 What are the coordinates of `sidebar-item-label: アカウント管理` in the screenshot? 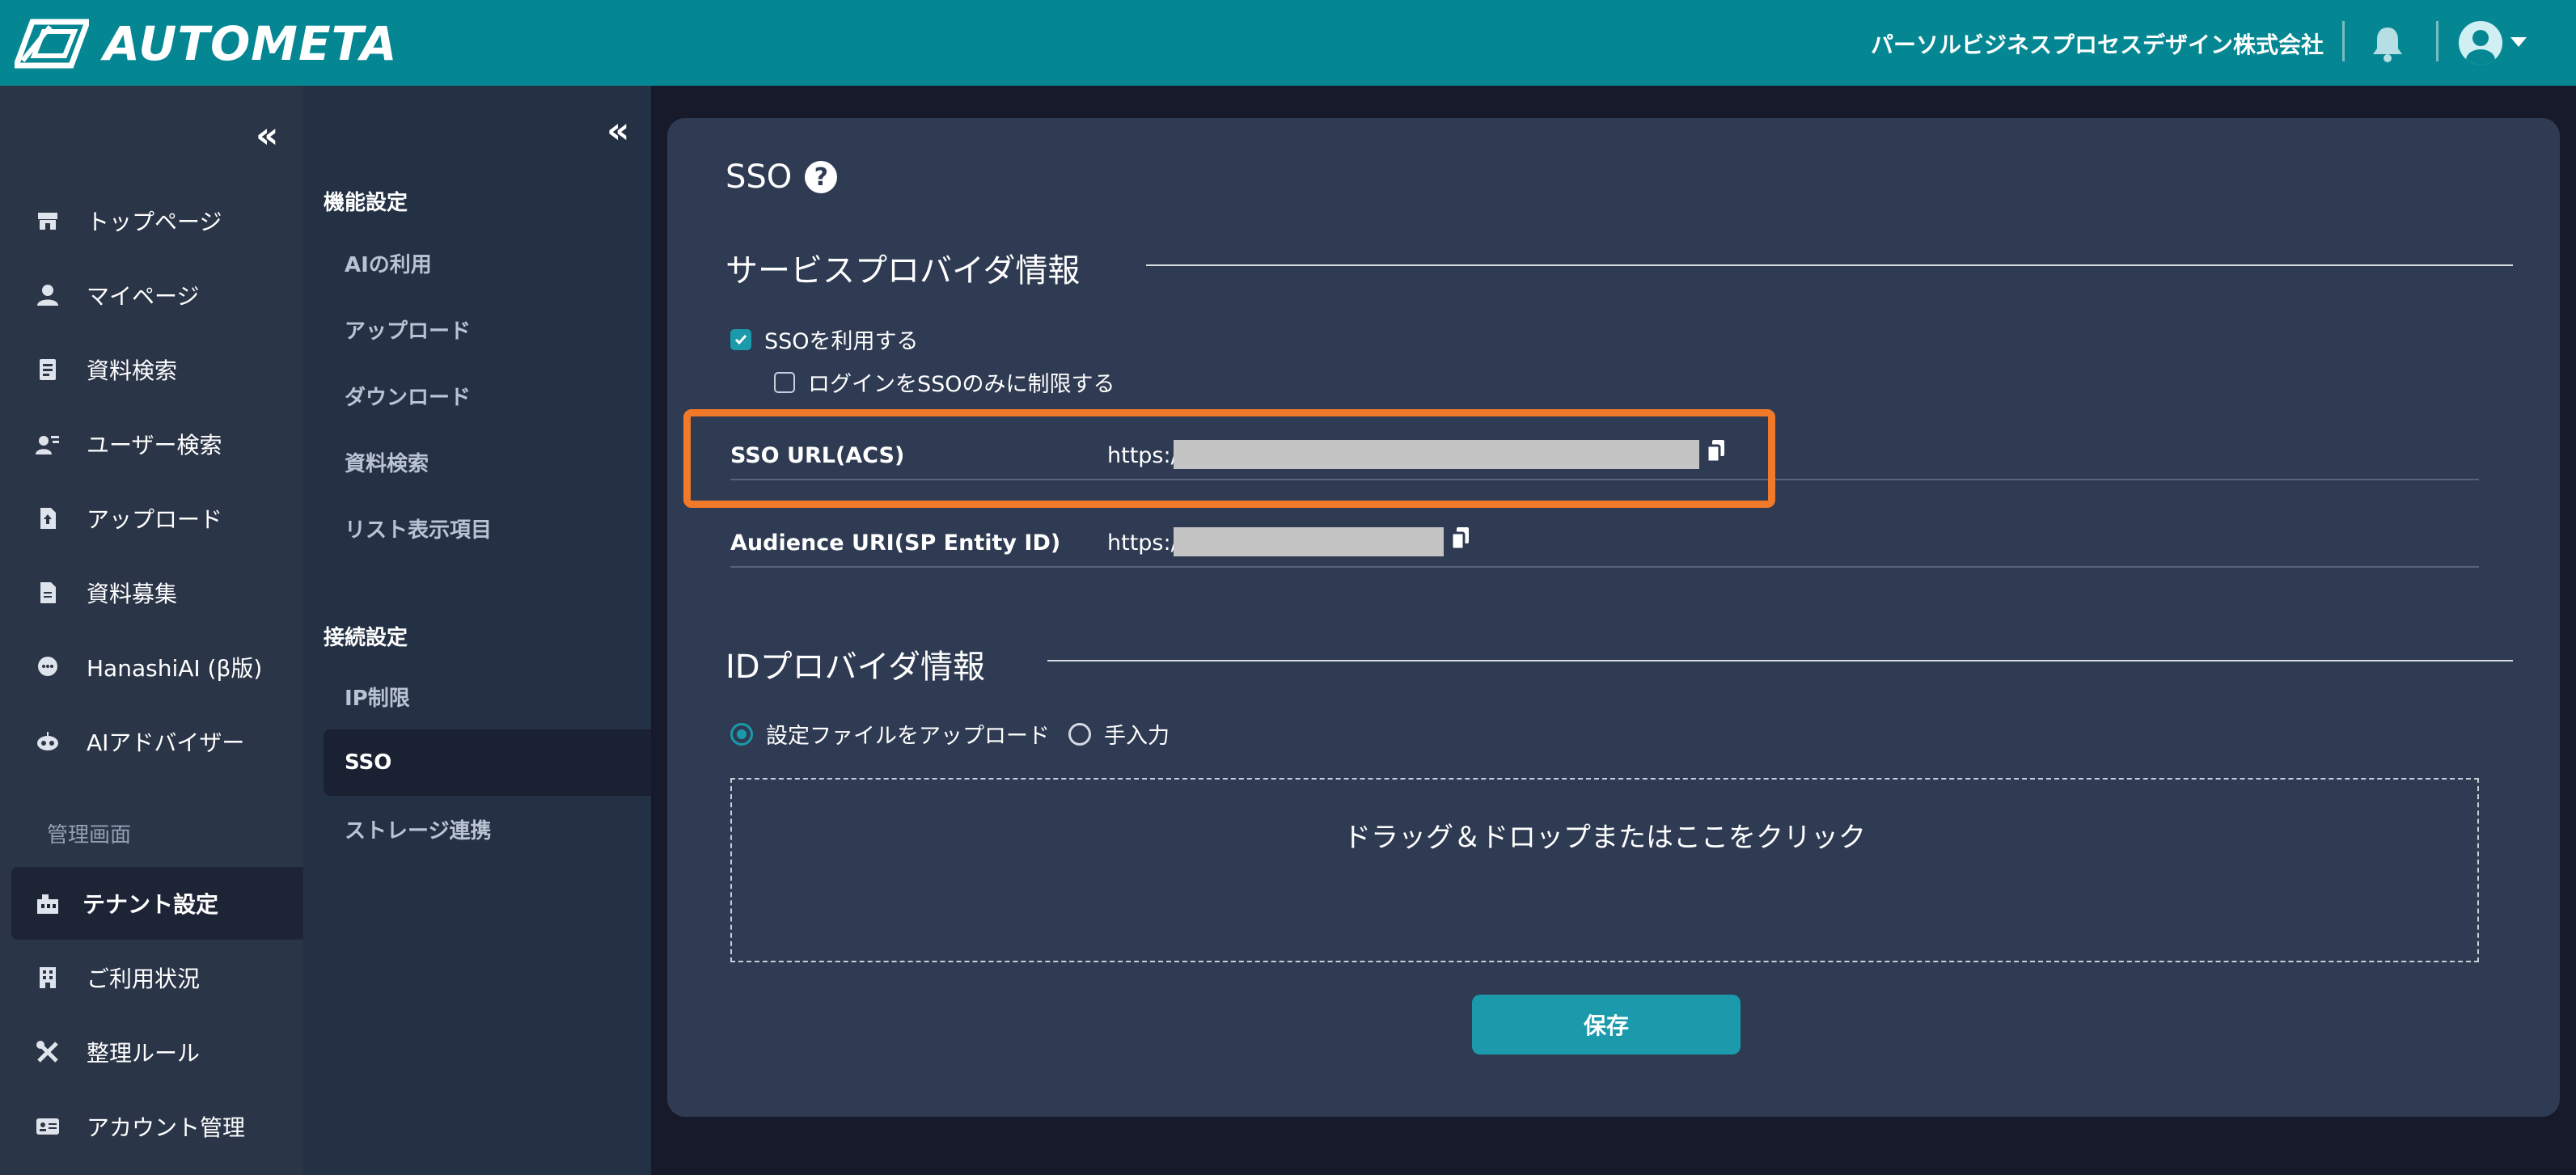 It's located at (167, 1127).